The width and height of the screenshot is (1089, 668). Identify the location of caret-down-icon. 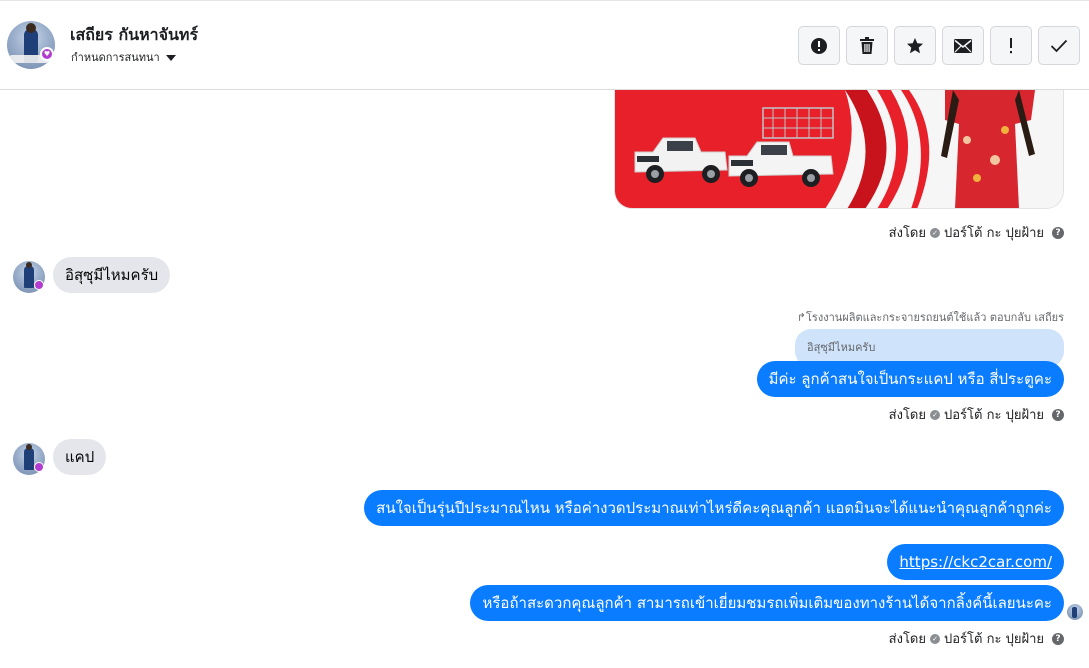
(170, 58).